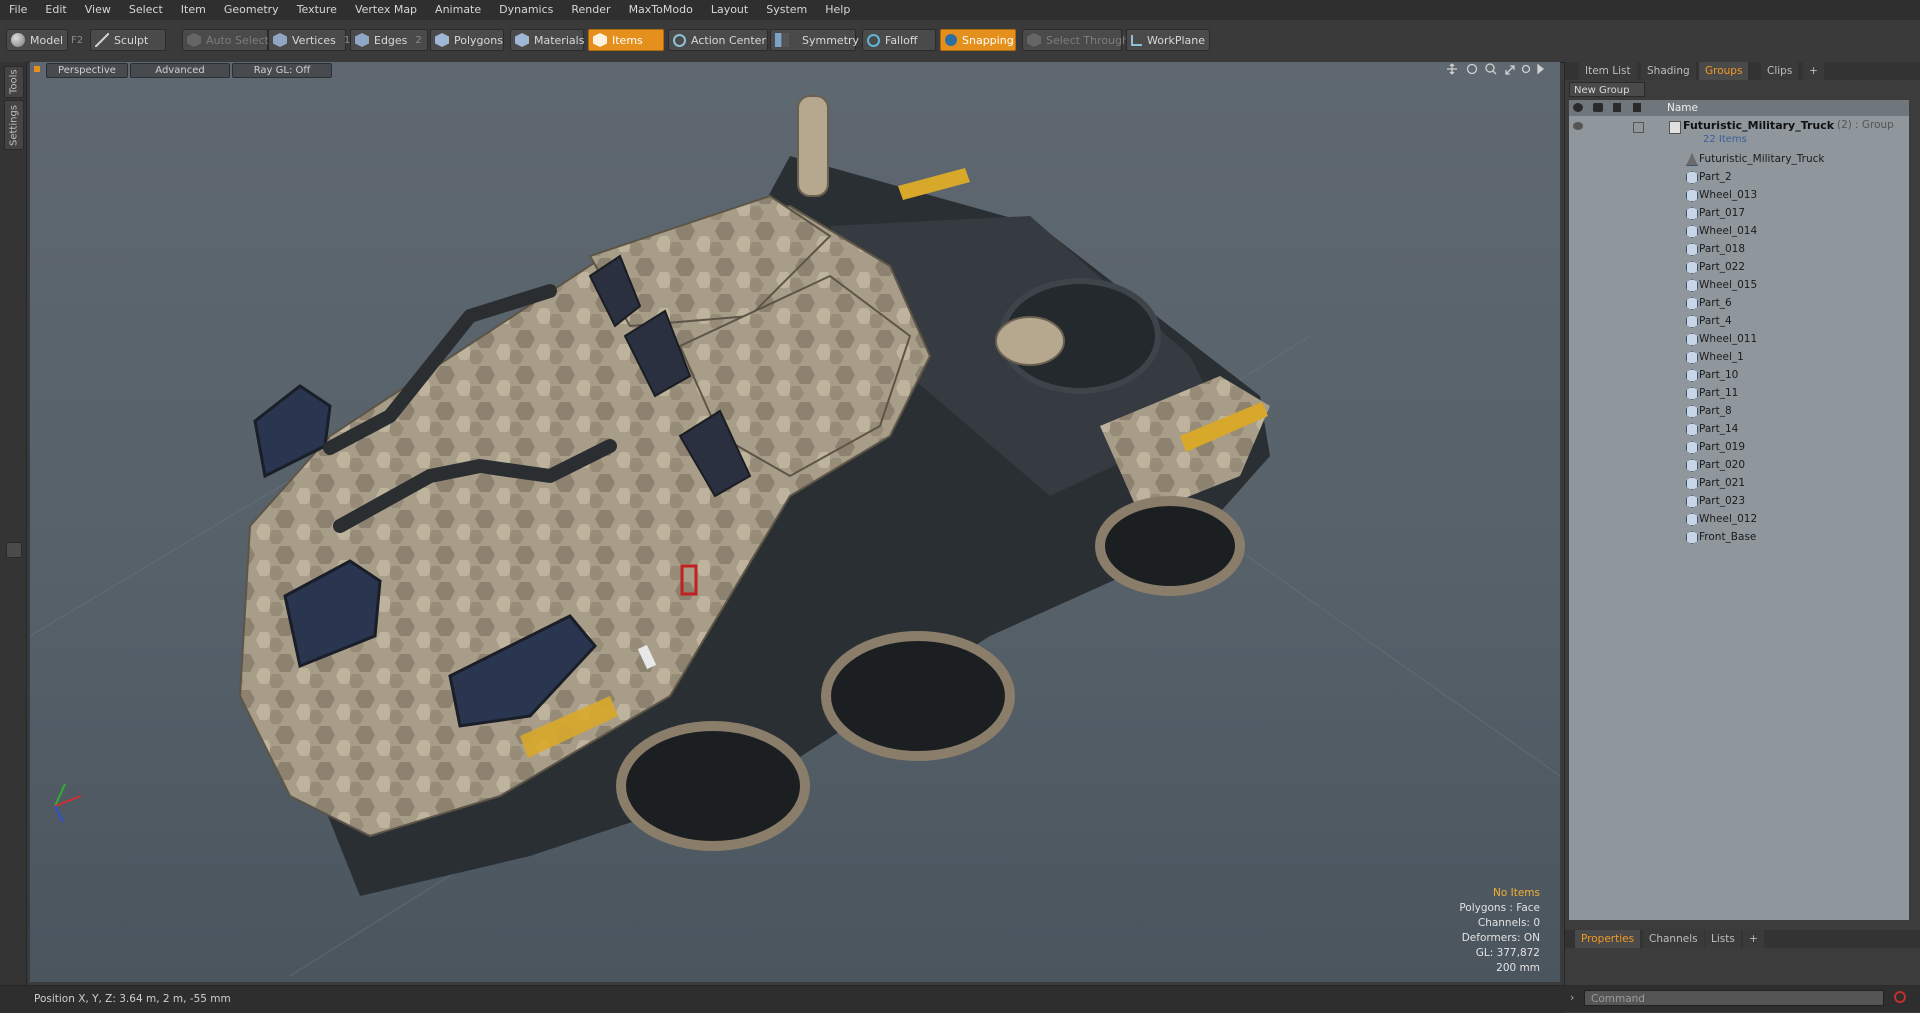 Image resolution: width=1920 pixels, height=1013 pixels. I want to click on snapping-label: Snapping, so click(988, 40).